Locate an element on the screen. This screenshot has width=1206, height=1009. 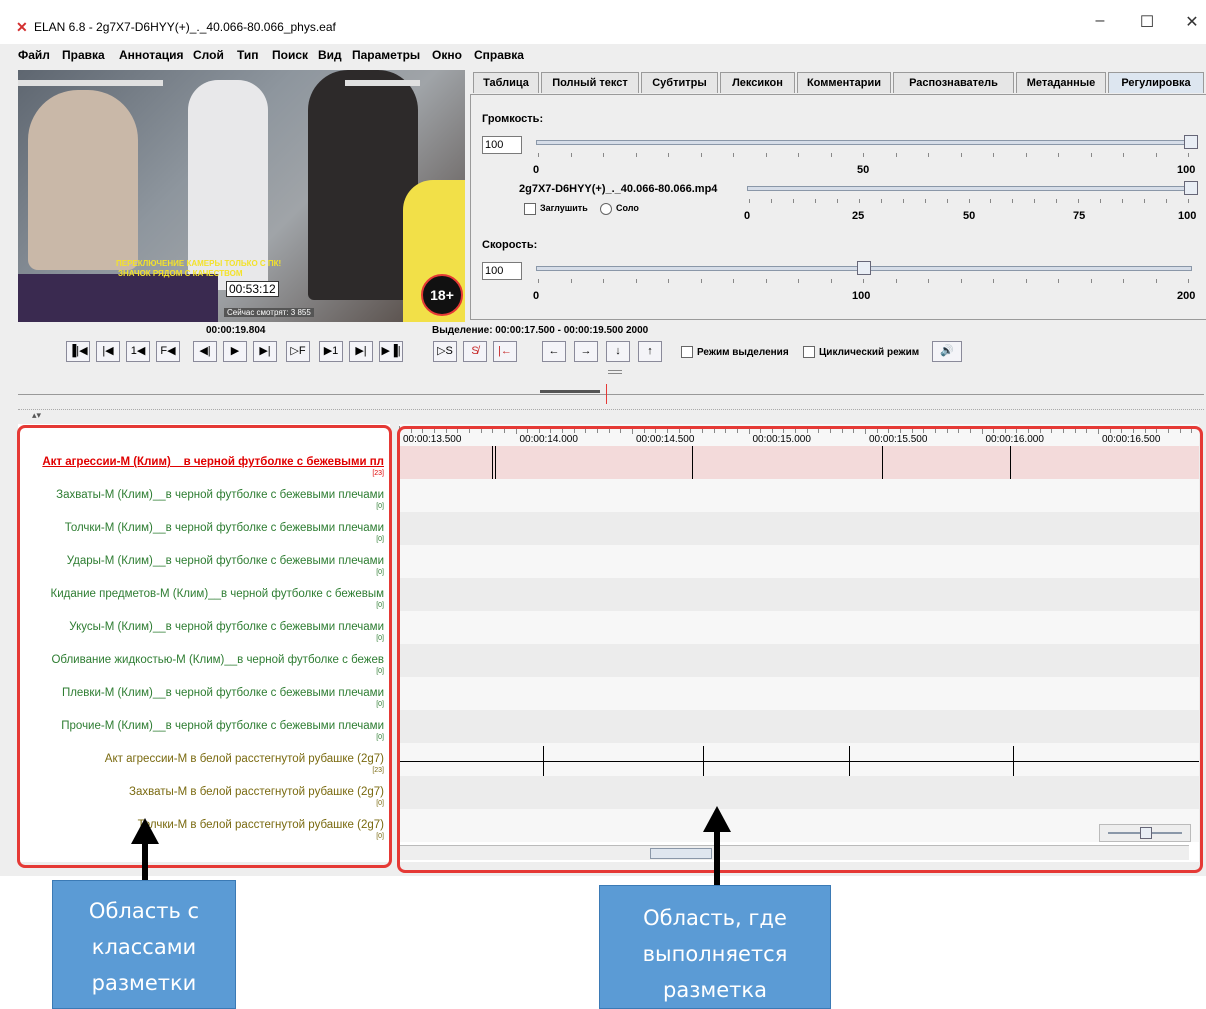
play-selection-button: ▷S is located at coordinates (445, 351).